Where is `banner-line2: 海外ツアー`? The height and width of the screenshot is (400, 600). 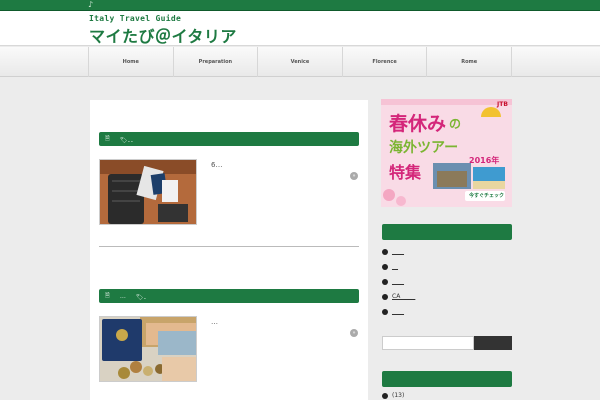
banner-line2: 海外ツアー is located at coordinates (424, 148).